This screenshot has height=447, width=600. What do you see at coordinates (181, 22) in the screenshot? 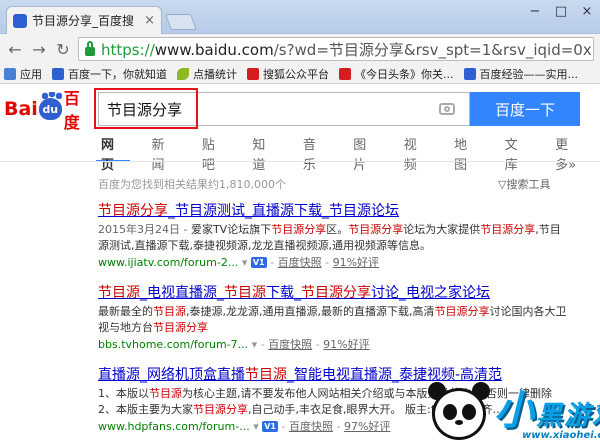
I see `new-tab-button` at bounding box center [181, 22].